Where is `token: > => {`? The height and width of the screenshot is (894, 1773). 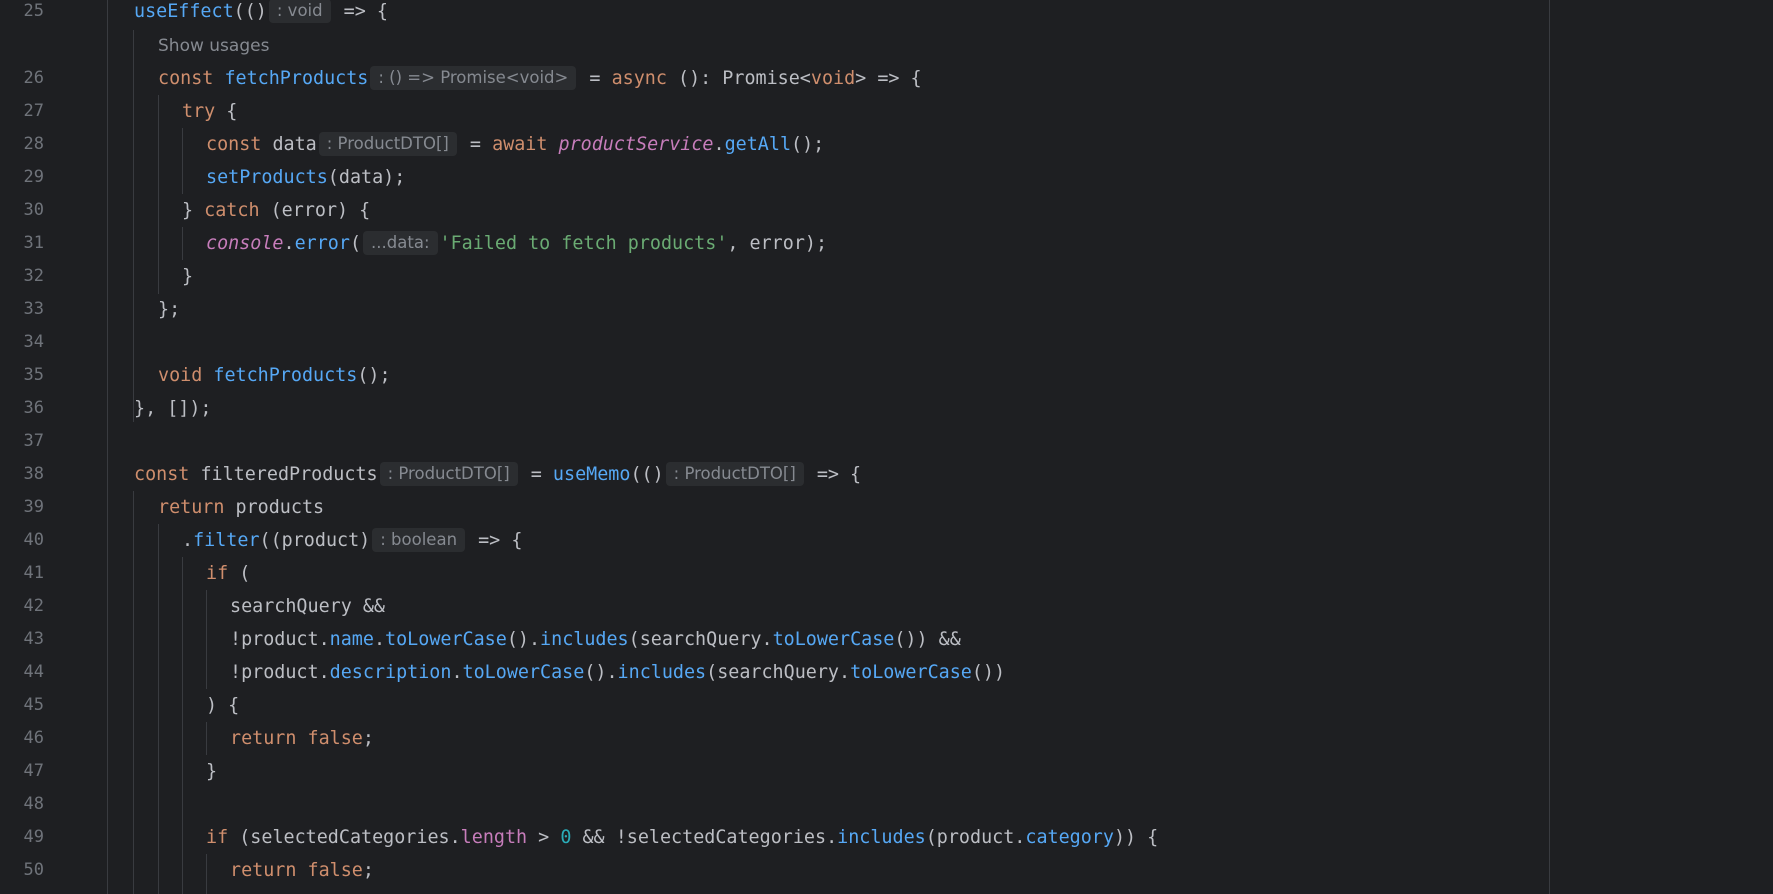
token: > => { is located at coordinates (888, 78).